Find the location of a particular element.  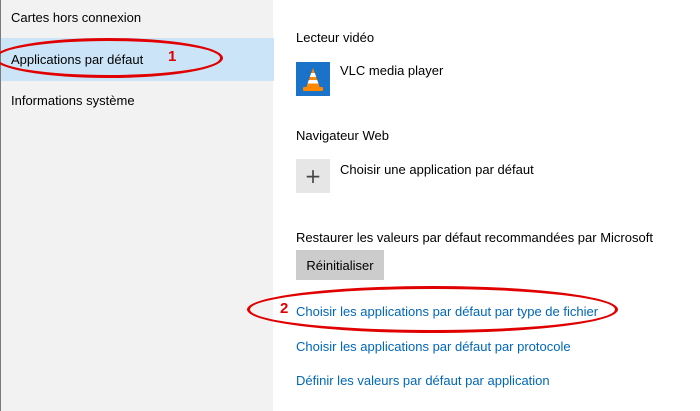

vlc-cone-icon is located at coordinates (313, 79).